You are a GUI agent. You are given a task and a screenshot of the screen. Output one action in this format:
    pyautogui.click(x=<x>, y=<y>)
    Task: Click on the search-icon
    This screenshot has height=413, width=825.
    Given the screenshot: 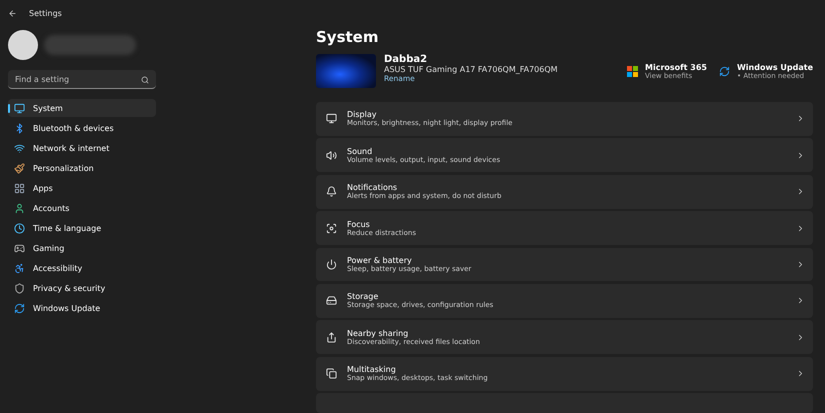 What is the action you would take?
    pyautogui.click(x=145, y=80)
    